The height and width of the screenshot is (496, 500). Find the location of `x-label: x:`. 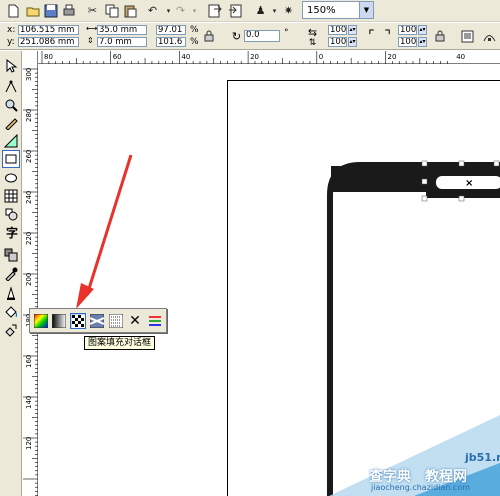

x-label: x: is located at coordinates (11, 30).